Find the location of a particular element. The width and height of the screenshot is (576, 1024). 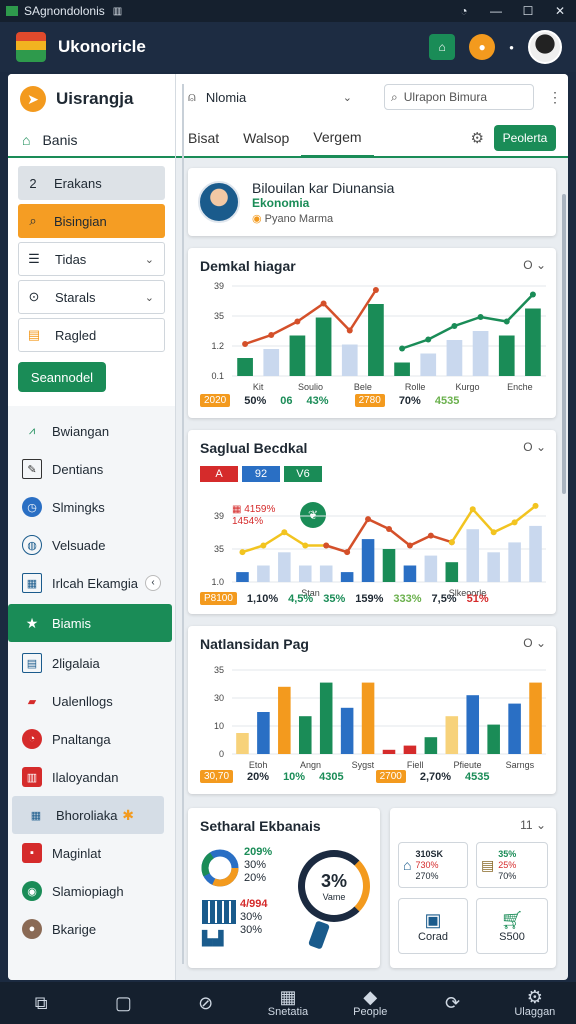

stat-value: 51% is located at coordinates (477, 598).